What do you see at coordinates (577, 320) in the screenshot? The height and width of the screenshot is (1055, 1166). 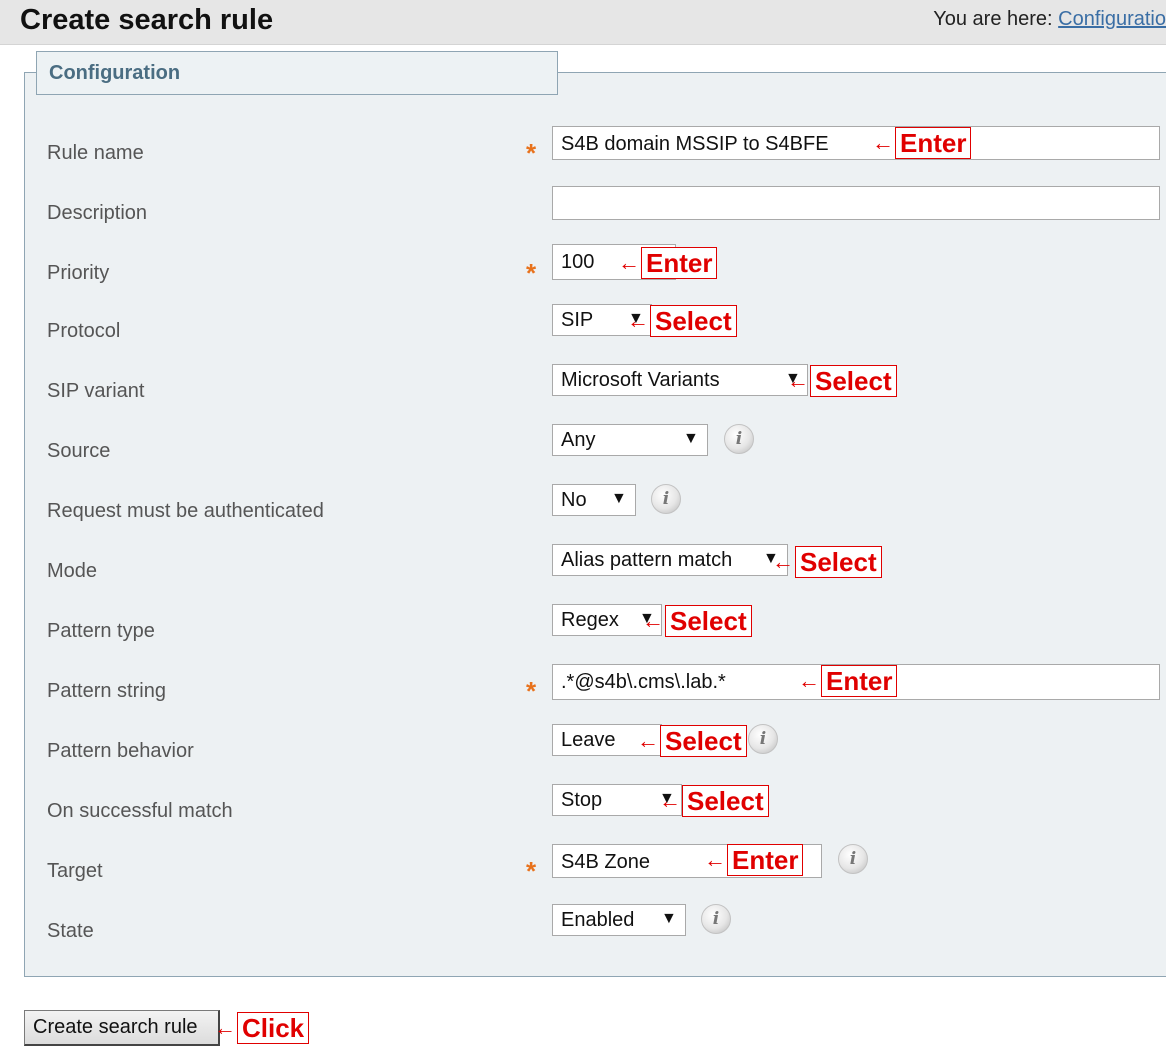 I see `protocol-value: SIP` at bounding box center [577, 320].